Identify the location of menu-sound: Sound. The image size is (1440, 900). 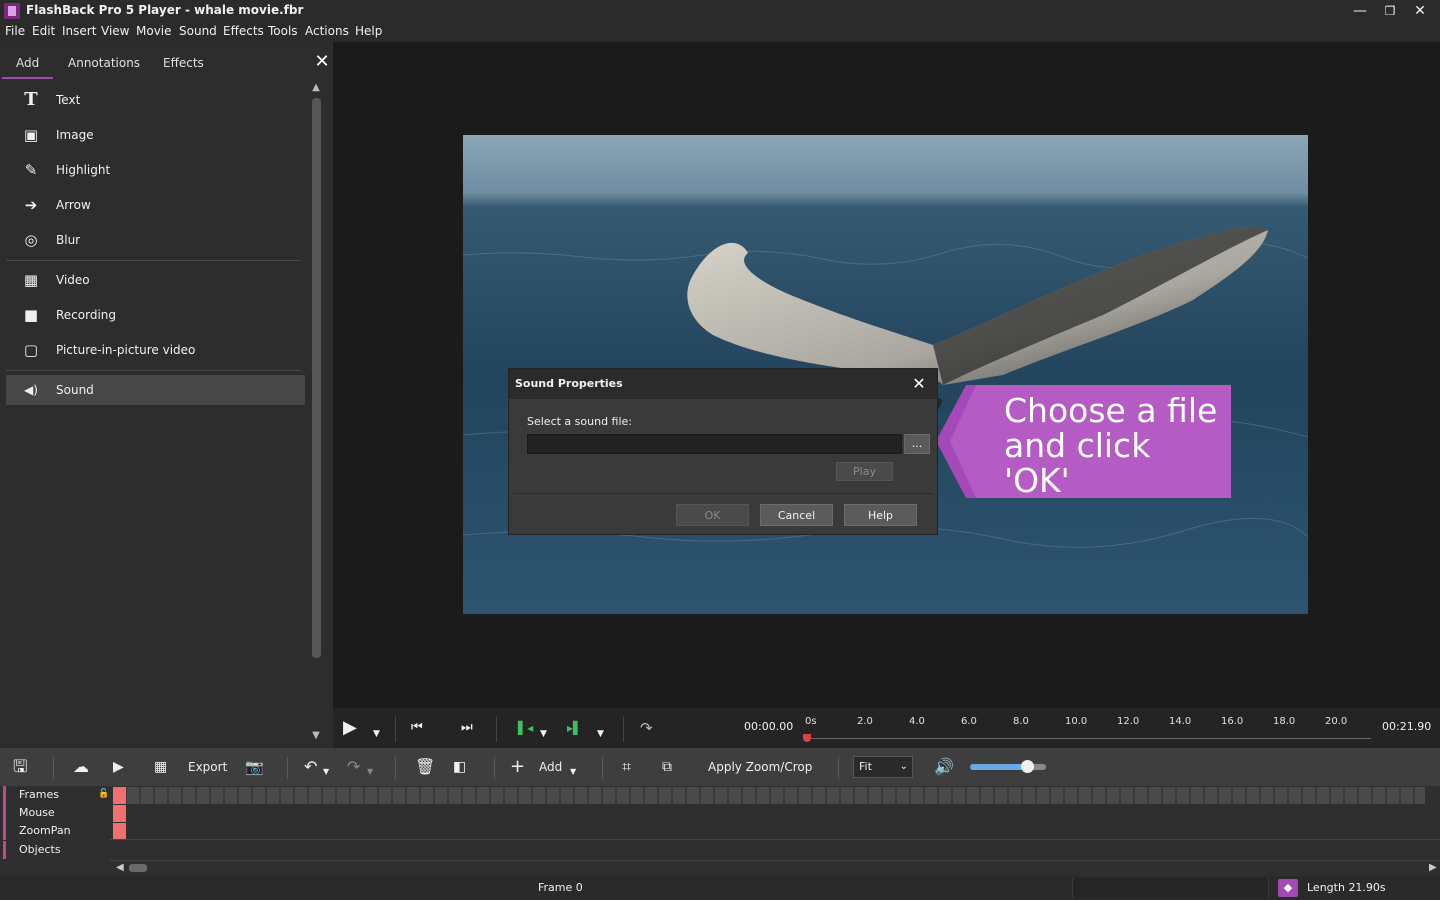
(198, 31).